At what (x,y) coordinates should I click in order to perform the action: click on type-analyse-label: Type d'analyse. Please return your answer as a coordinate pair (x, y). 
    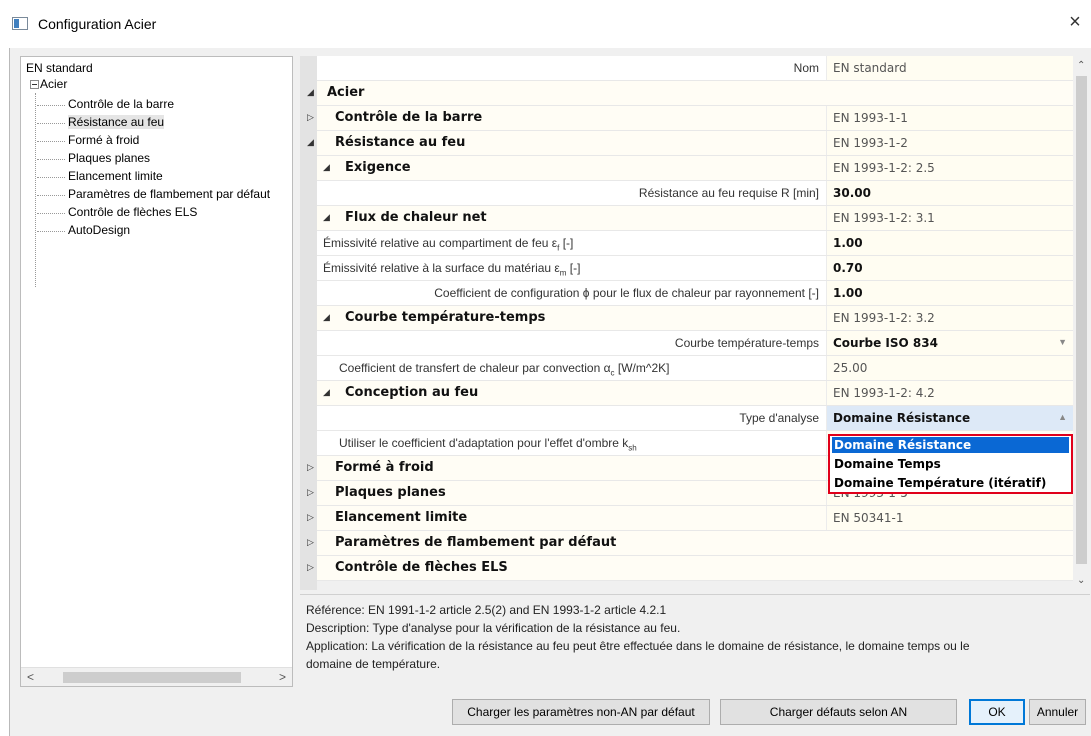
    Looking at the image, I should click on (779, 418).